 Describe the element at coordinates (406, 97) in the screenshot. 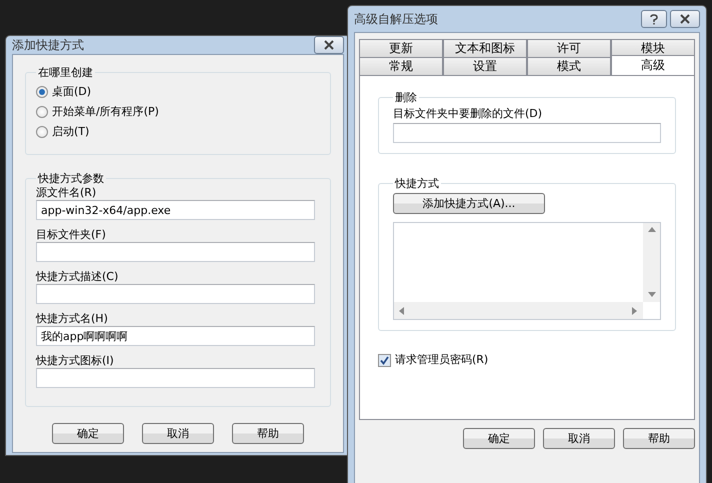

I see `group-title: 删除` at that location.